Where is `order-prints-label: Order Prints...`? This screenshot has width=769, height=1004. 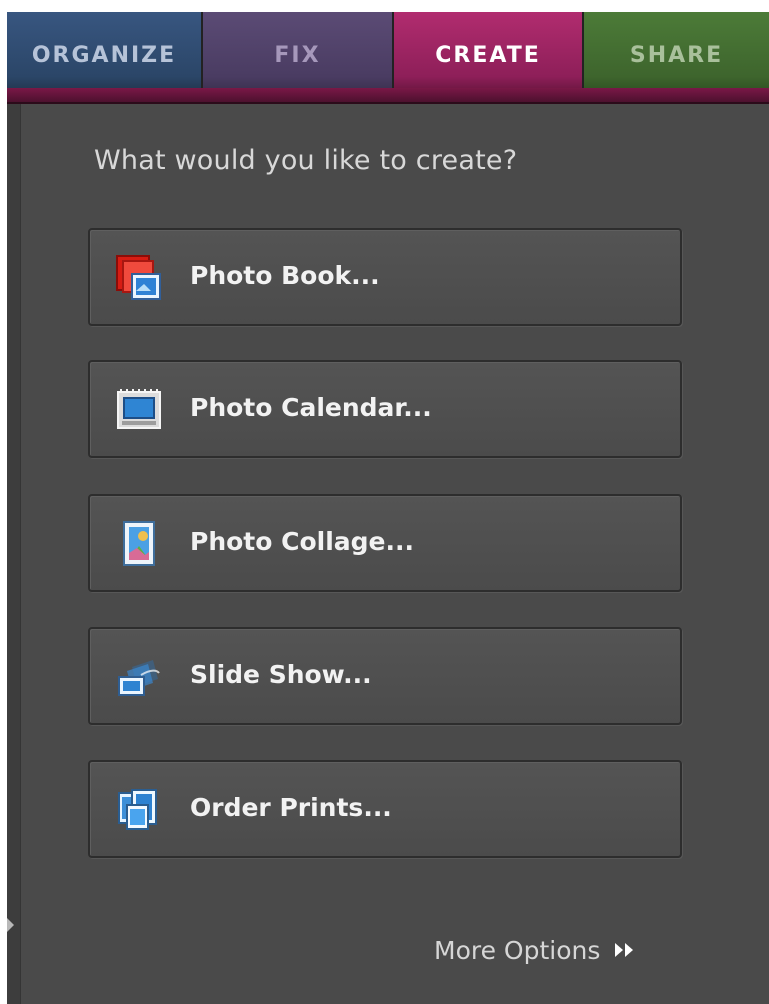 order-prints-label: Order Prints... is located at coordinates (291, 807).